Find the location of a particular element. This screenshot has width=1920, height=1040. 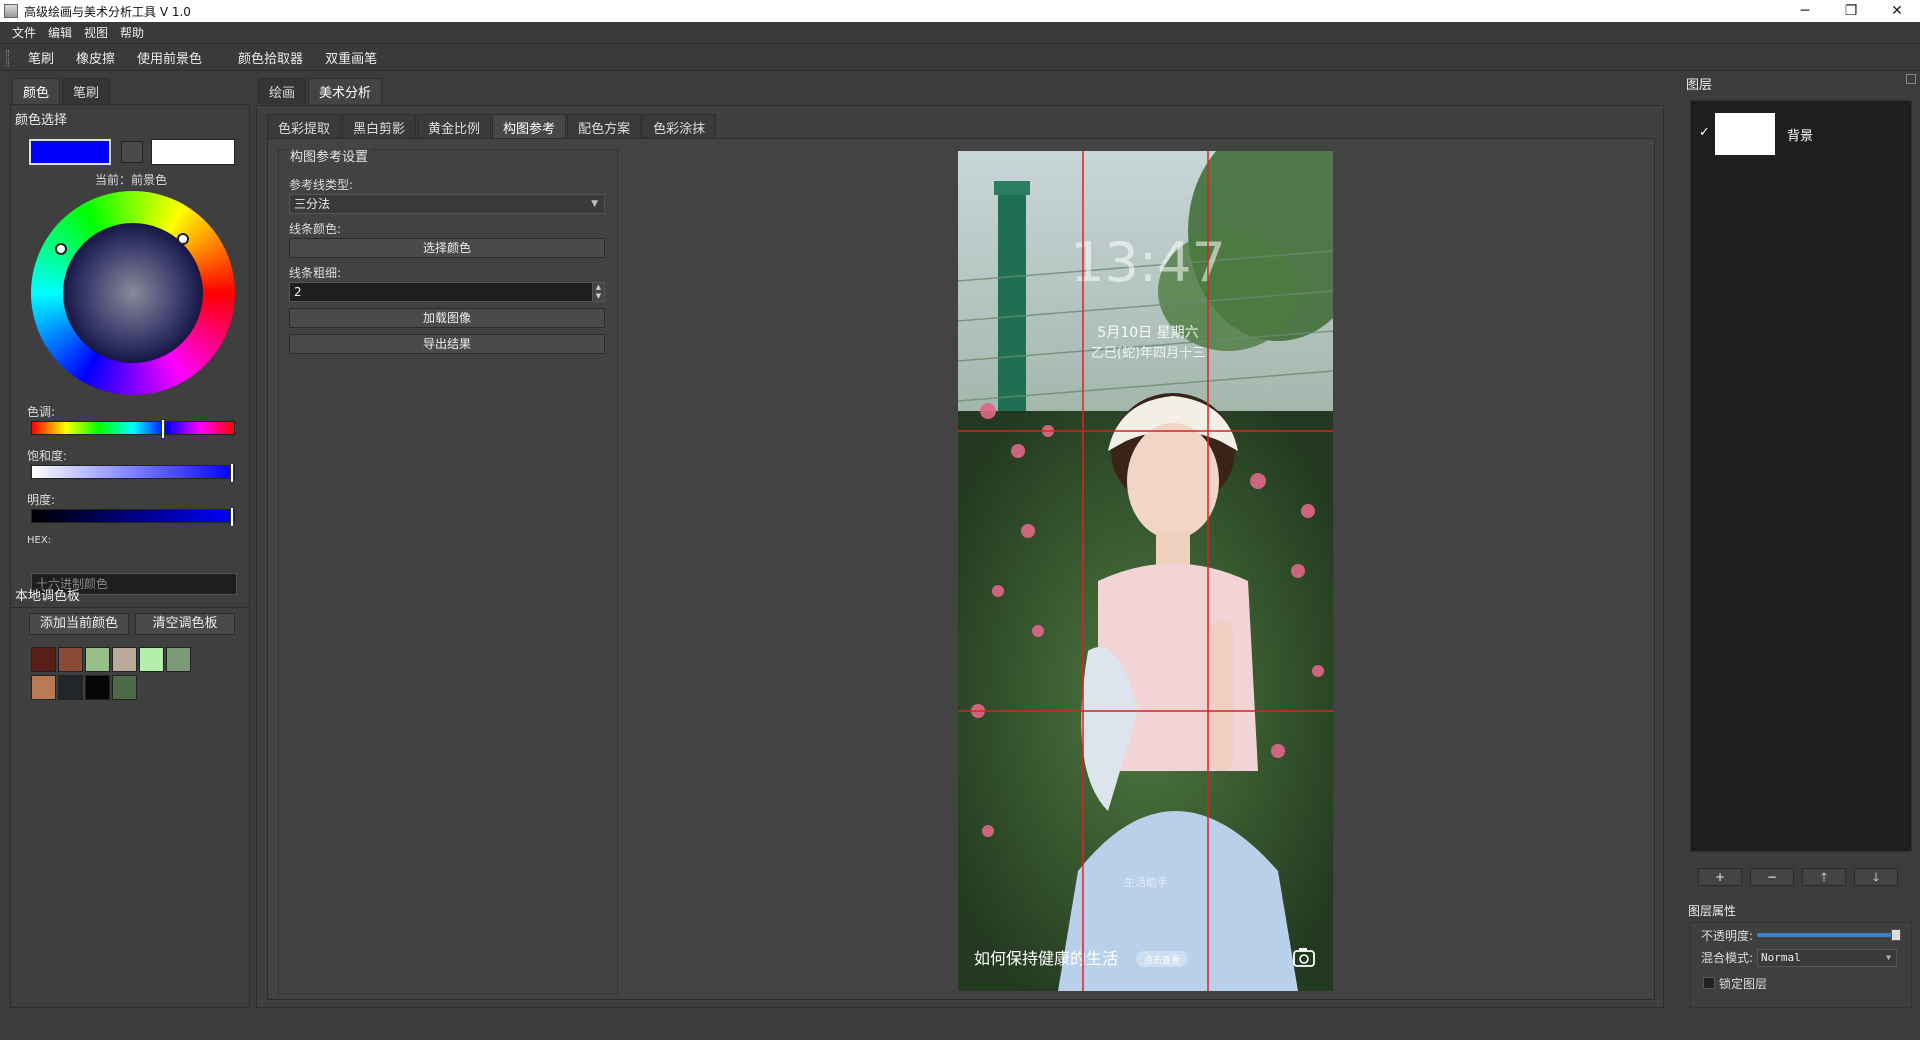

brush-tool-button: 笔刷 is located at coordinates (41, 57).